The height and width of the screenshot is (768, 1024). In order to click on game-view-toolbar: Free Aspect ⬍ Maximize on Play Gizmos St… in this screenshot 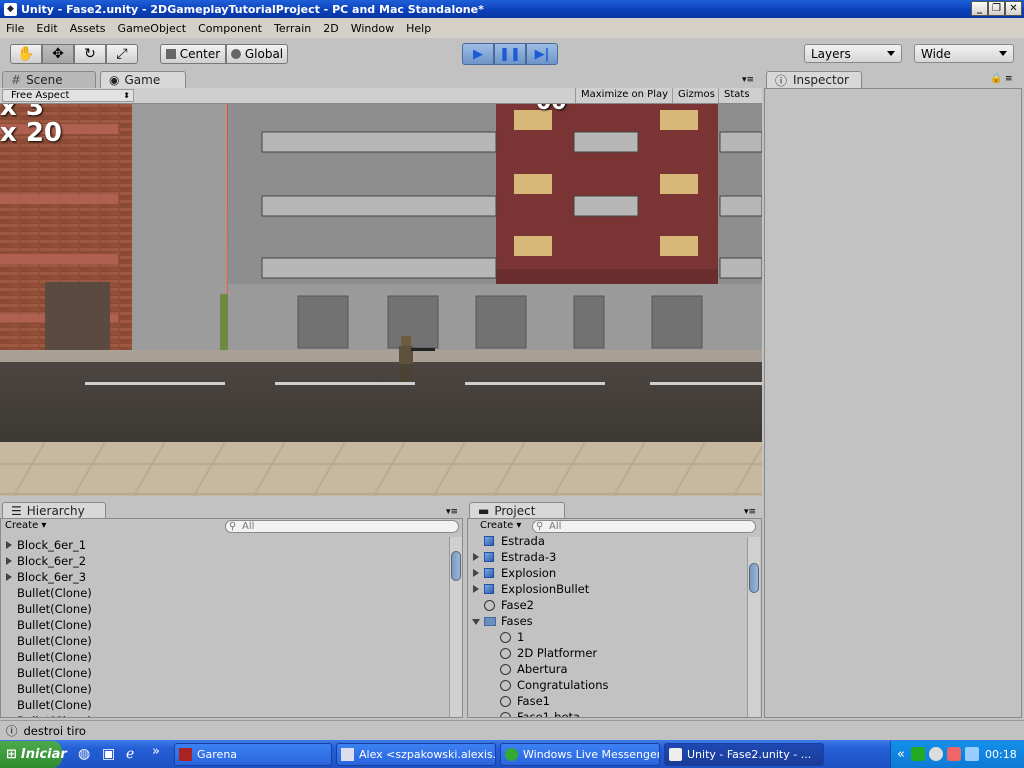, I will do `click(381, 96)`.